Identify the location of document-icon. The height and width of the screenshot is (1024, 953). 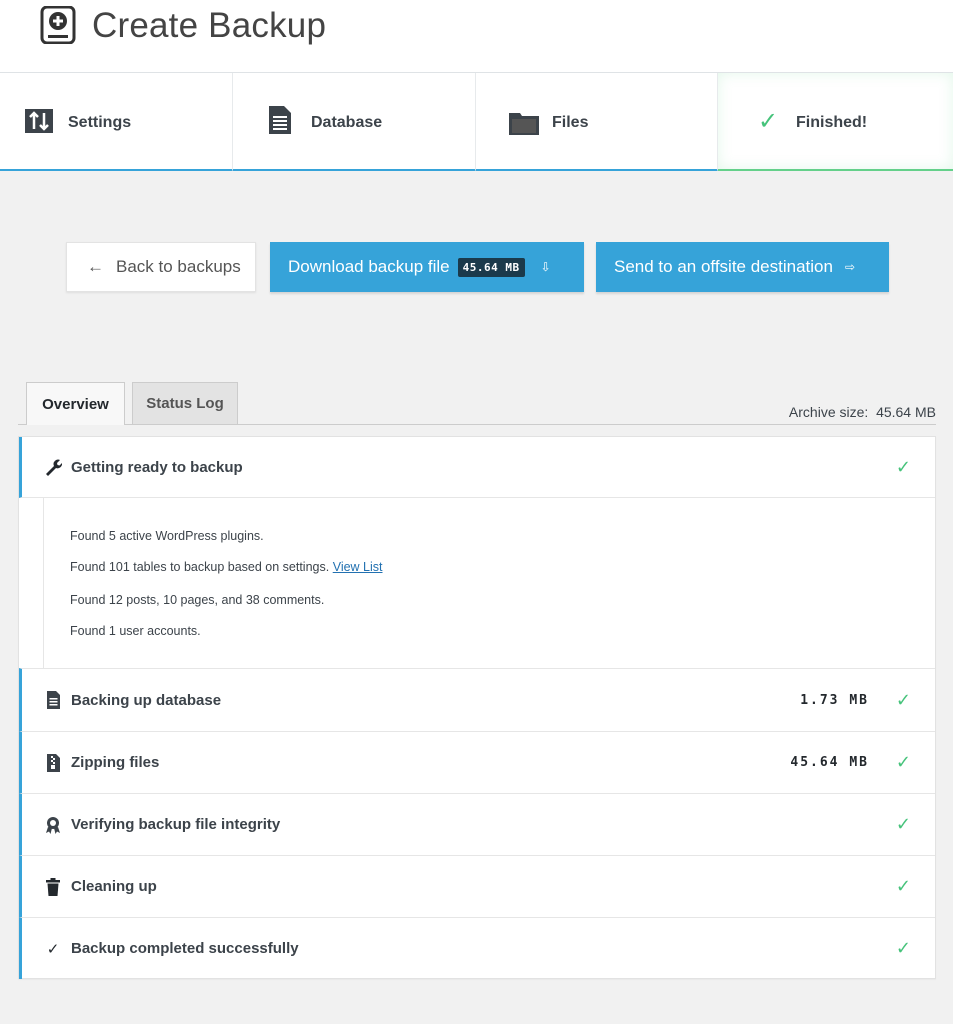
(280, 120).